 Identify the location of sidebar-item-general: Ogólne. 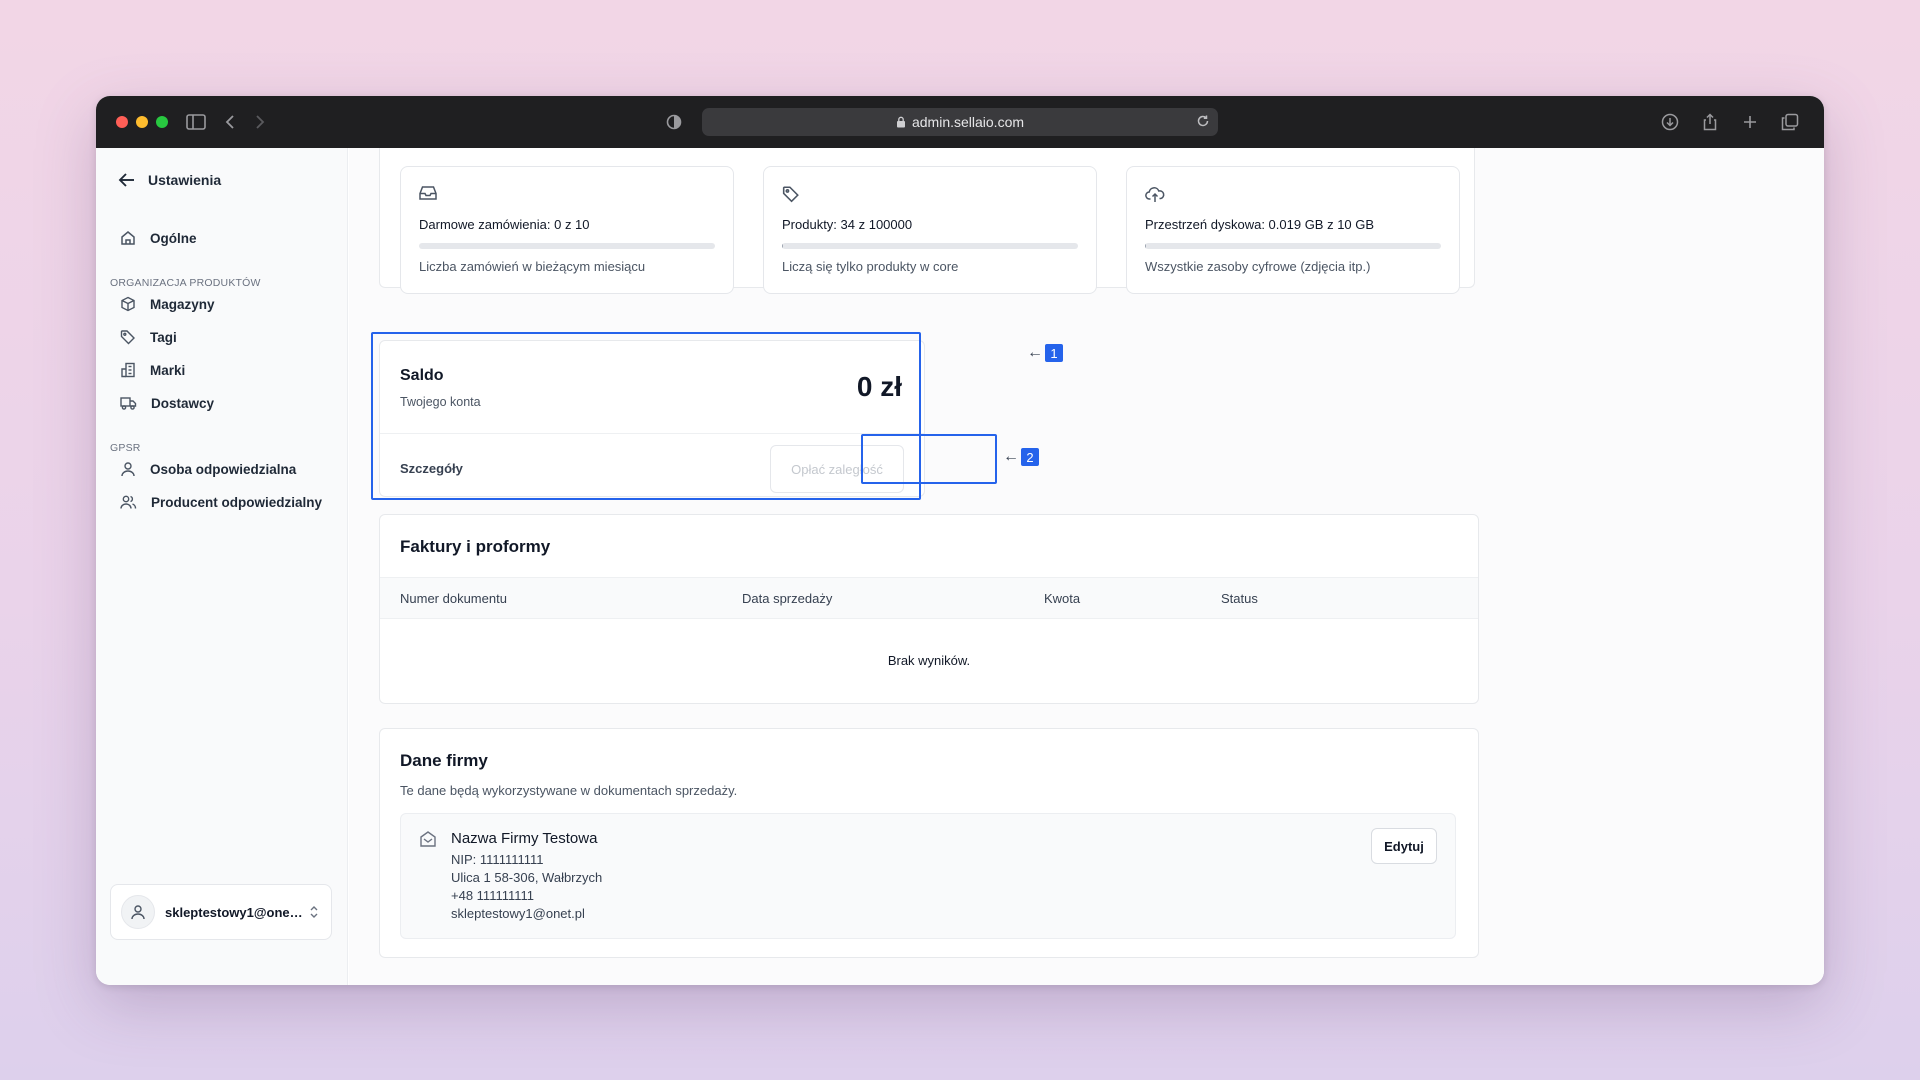
(158, 238).